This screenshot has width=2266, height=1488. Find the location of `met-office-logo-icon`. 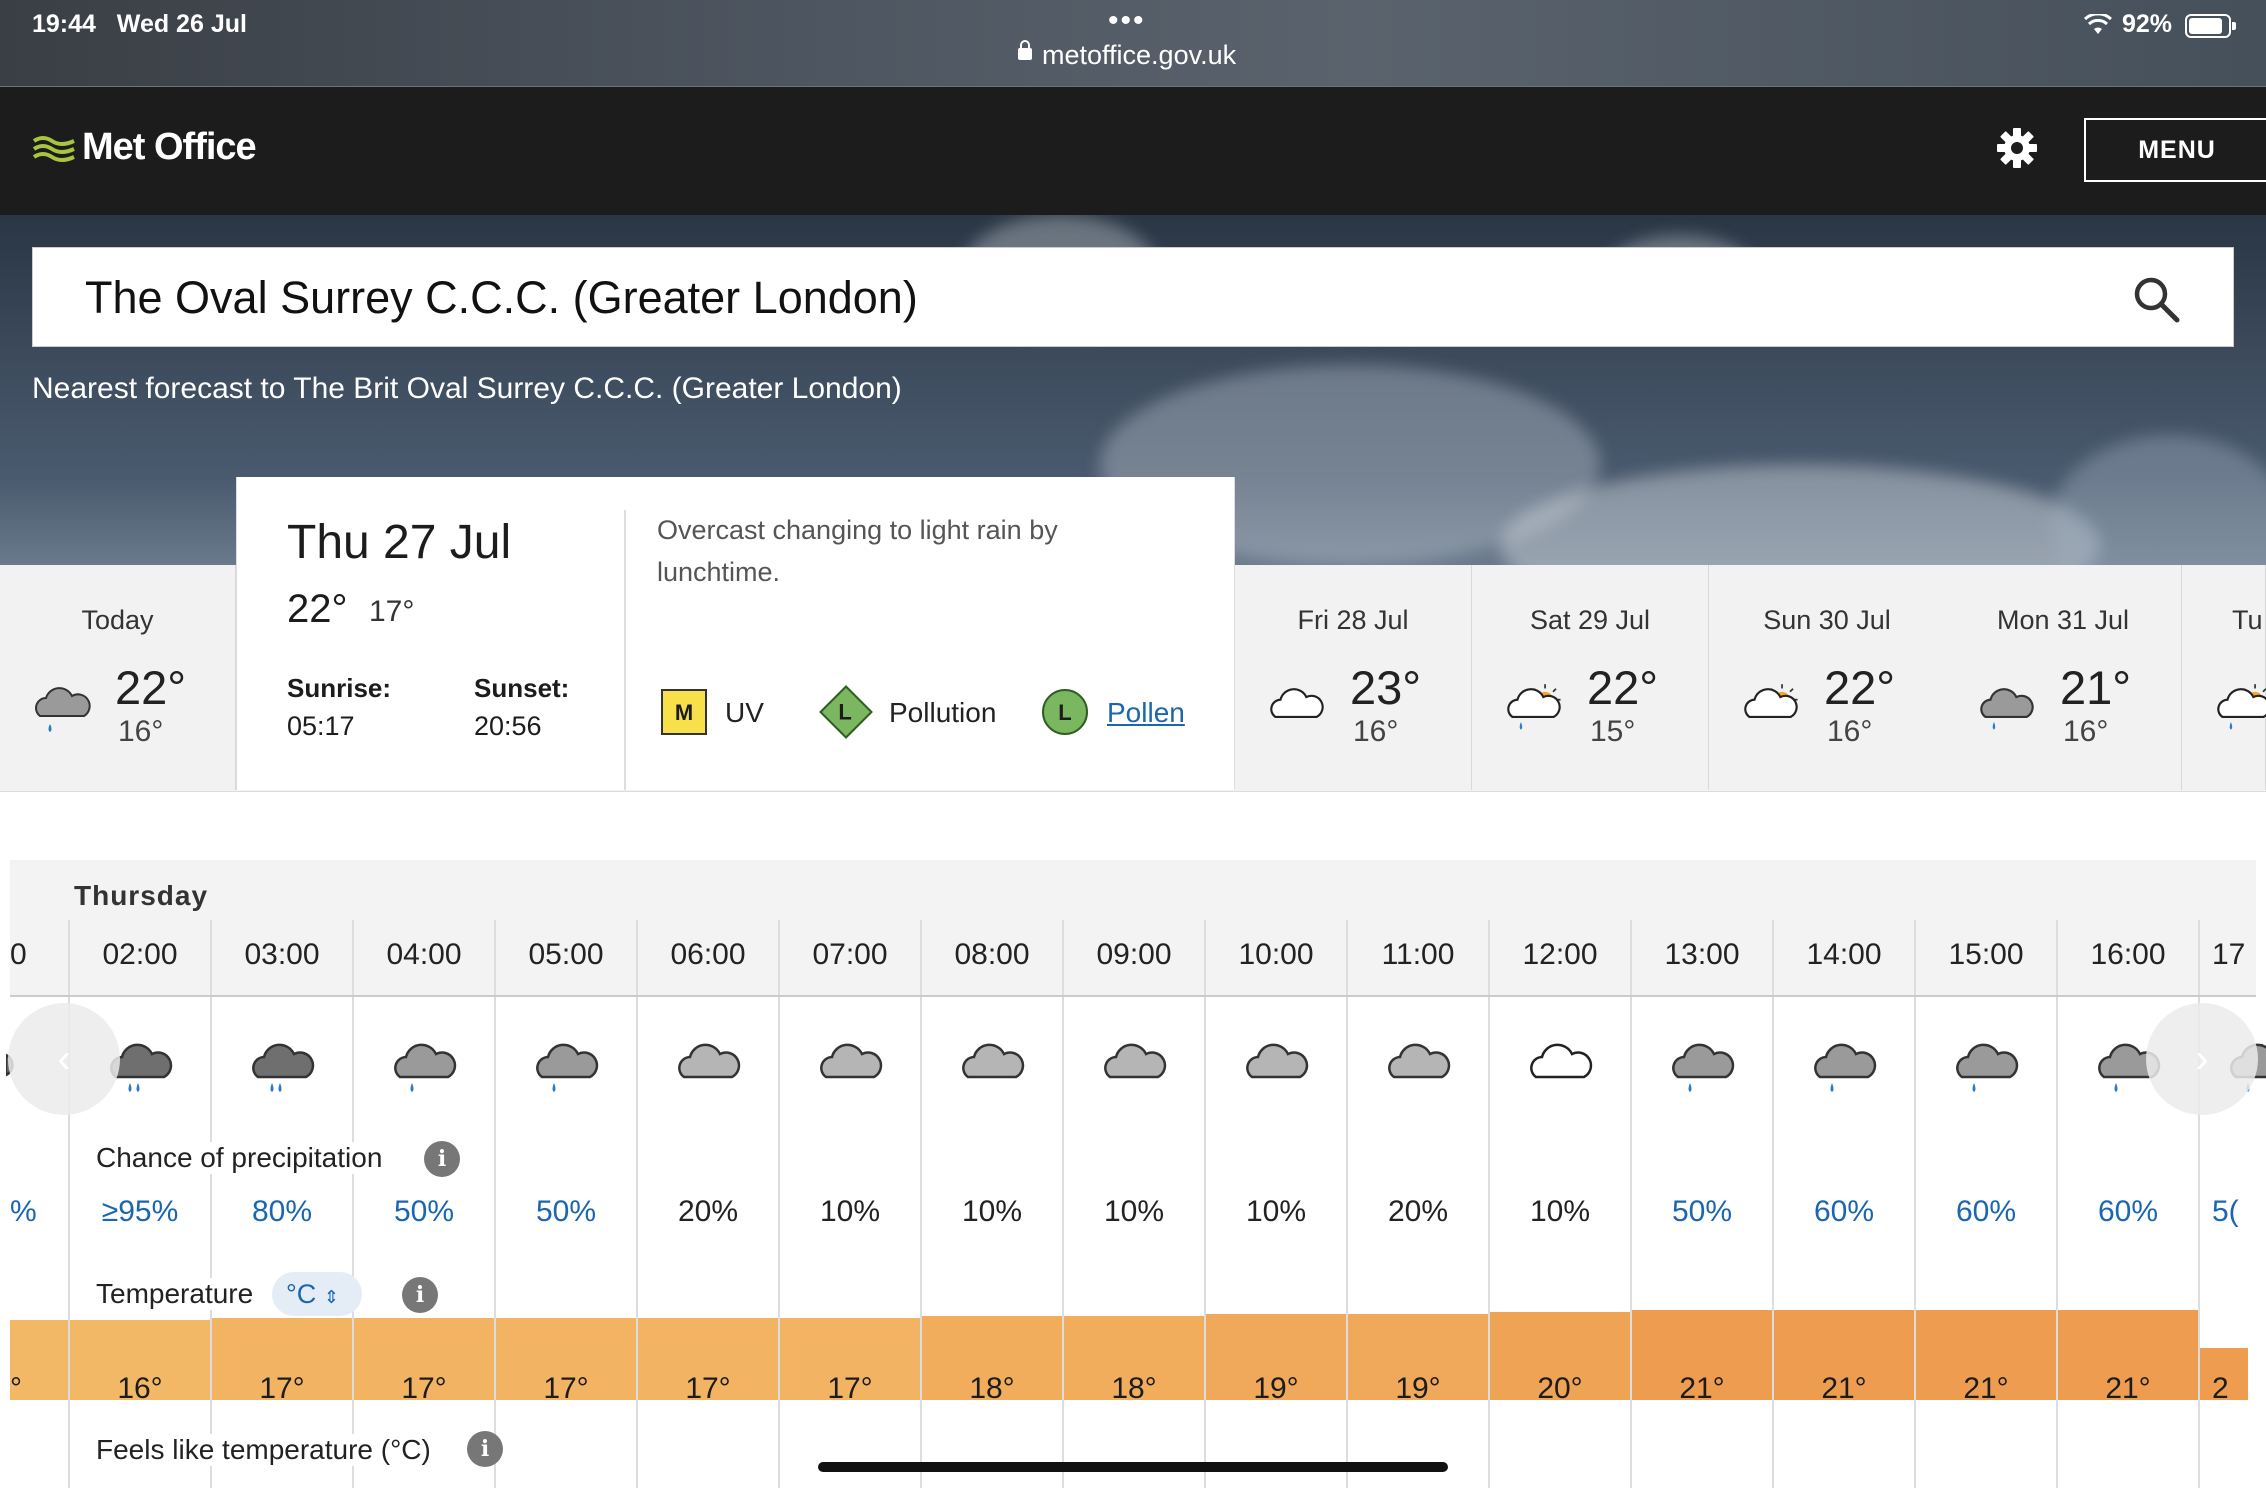

met-office-logo-icon is located at coordinates (54, 150).